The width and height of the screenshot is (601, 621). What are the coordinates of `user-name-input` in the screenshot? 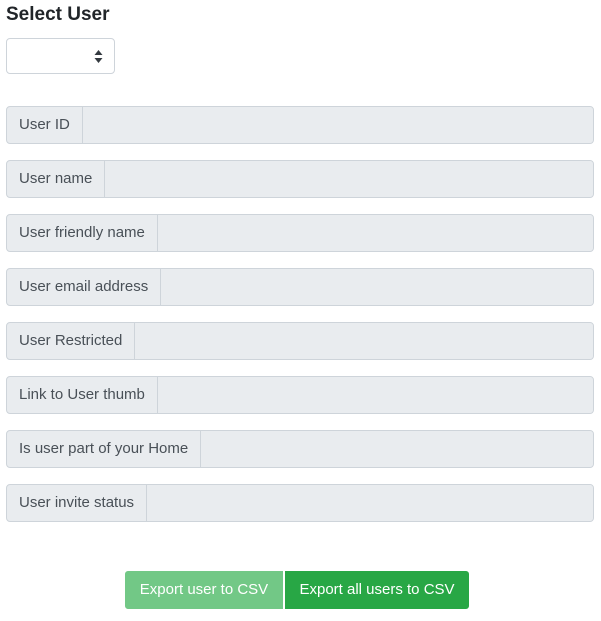 It's located at (349, 179).